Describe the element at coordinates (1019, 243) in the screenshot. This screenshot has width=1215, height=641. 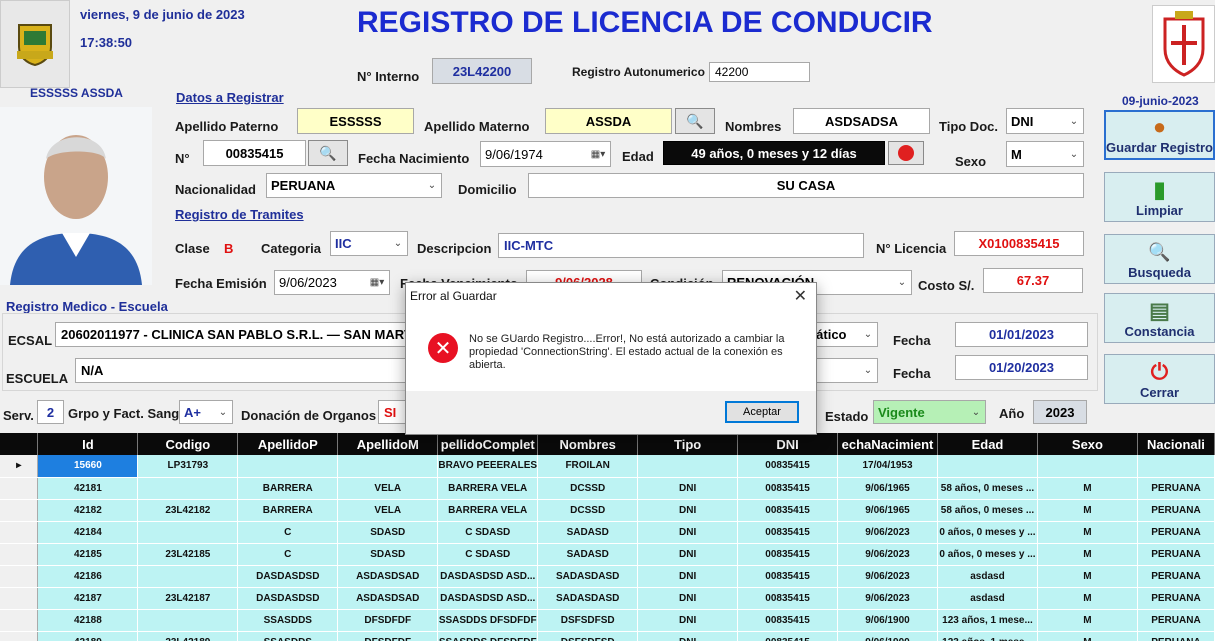
I see `licencia-field: X0100835415` at that location.